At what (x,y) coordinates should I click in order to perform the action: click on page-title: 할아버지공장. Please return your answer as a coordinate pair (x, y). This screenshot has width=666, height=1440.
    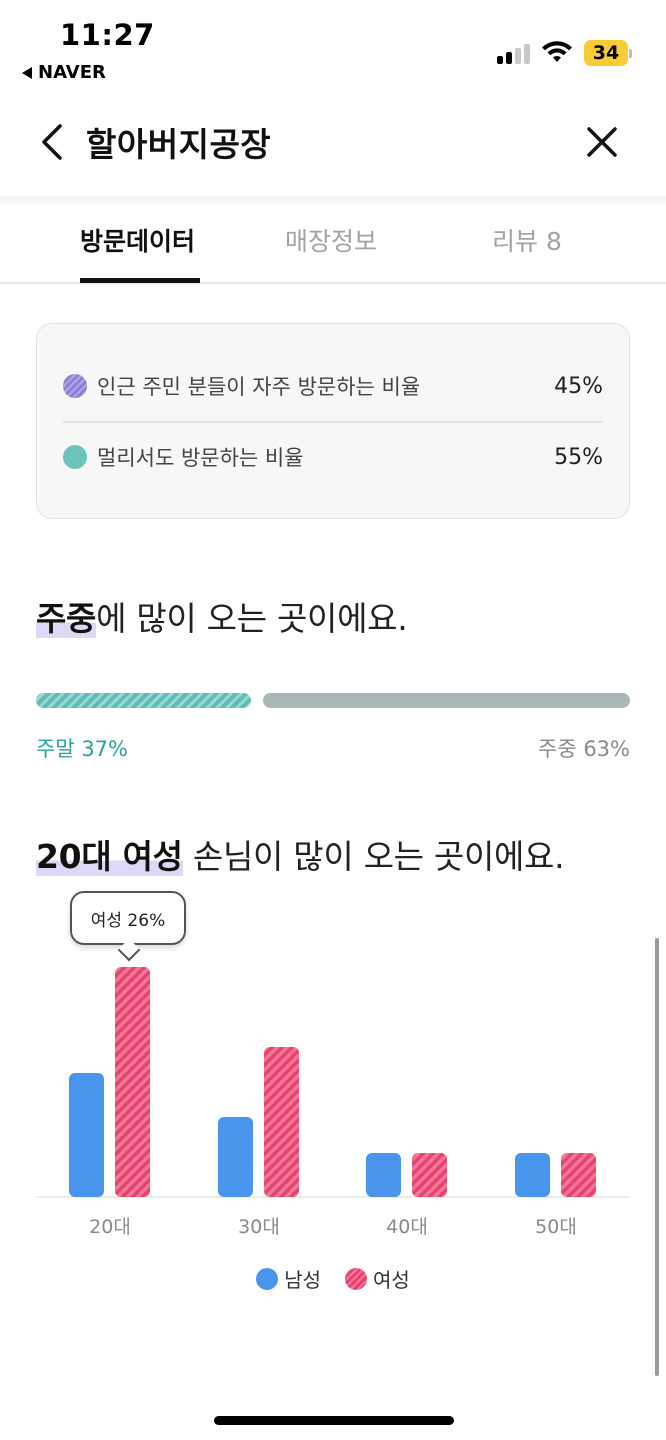
    Looking at the image, I should click on (179, 144).